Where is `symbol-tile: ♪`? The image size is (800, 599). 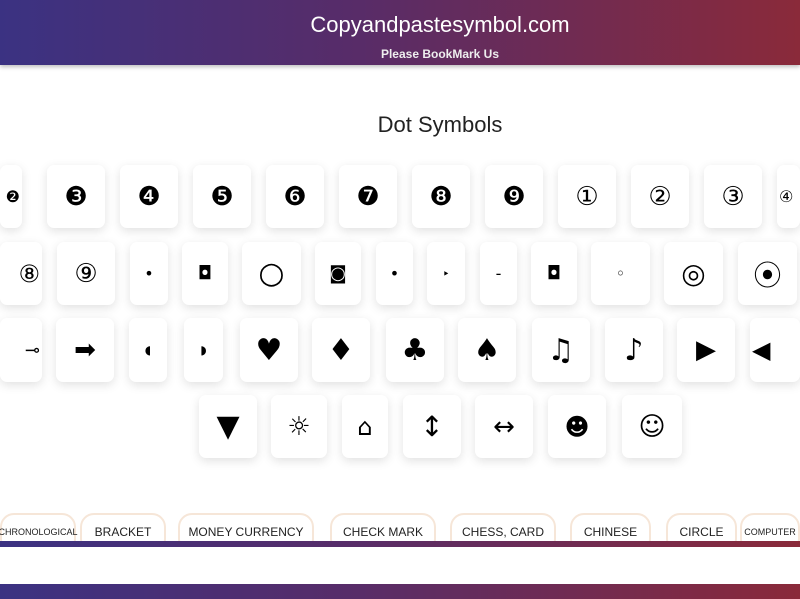 symbol-tile: ♪ is located at coordinates (634, 350).